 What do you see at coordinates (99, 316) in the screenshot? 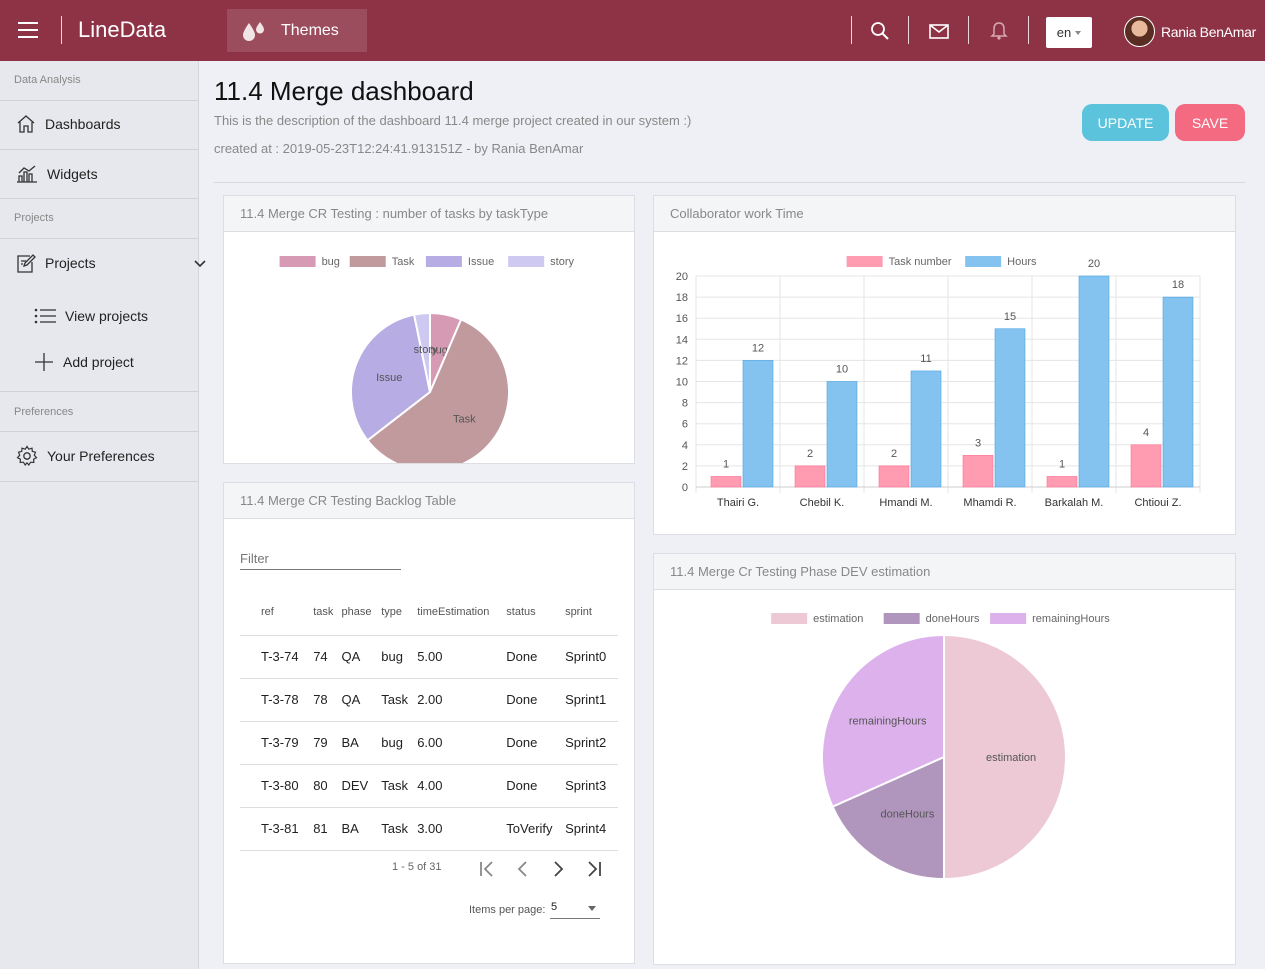
I see `sidebar-item-view-projects: View projects` at bounding box center [99, 316].